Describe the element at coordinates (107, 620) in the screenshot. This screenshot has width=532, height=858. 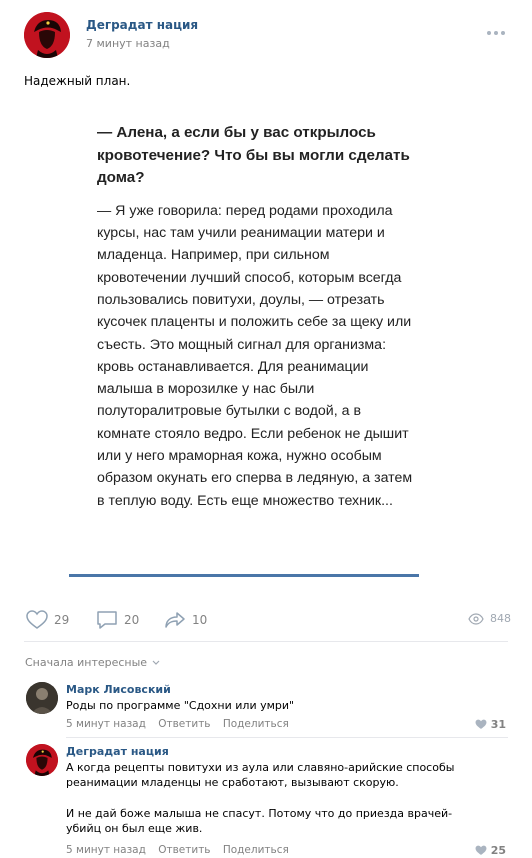
I see `comment-icon` at that location.